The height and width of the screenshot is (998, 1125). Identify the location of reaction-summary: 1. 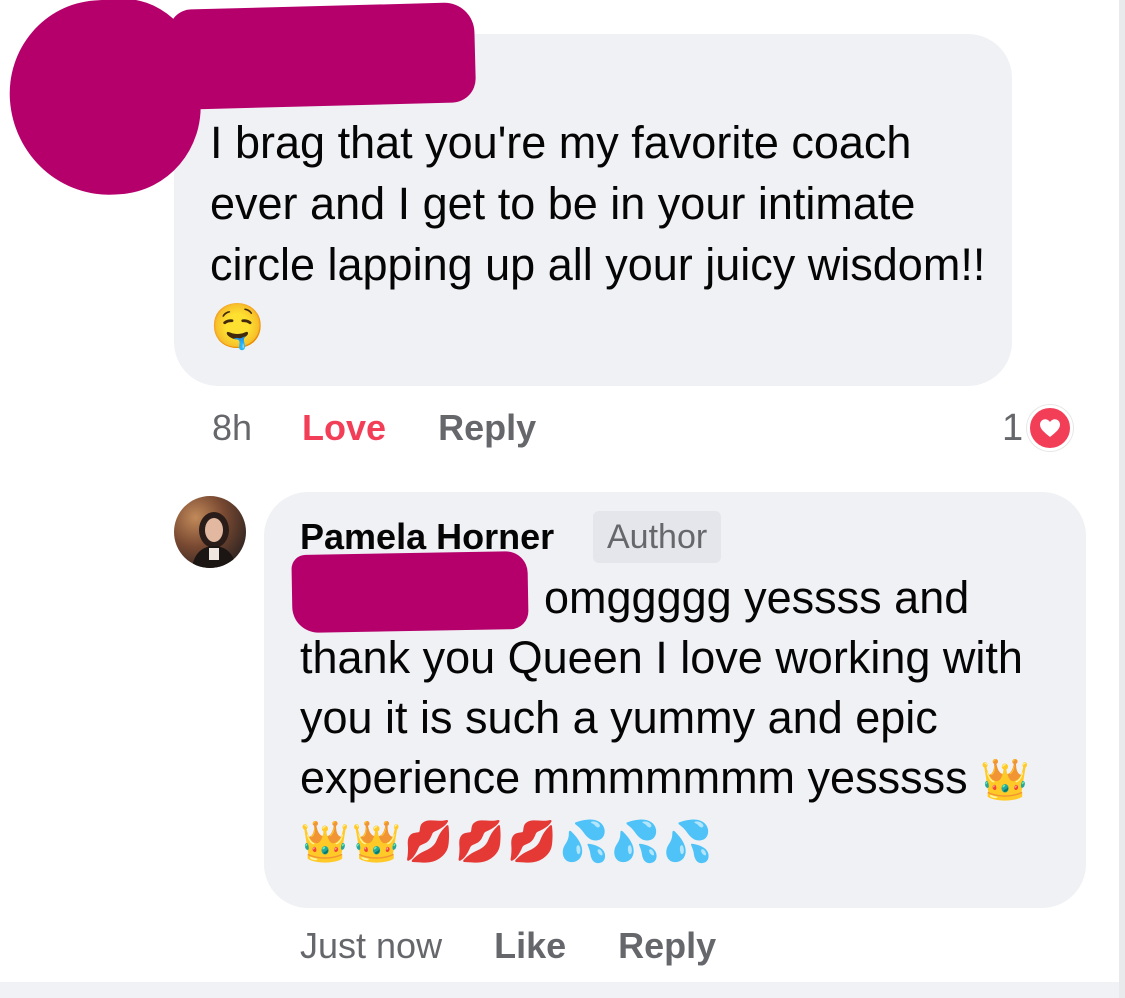
(1038, 428).